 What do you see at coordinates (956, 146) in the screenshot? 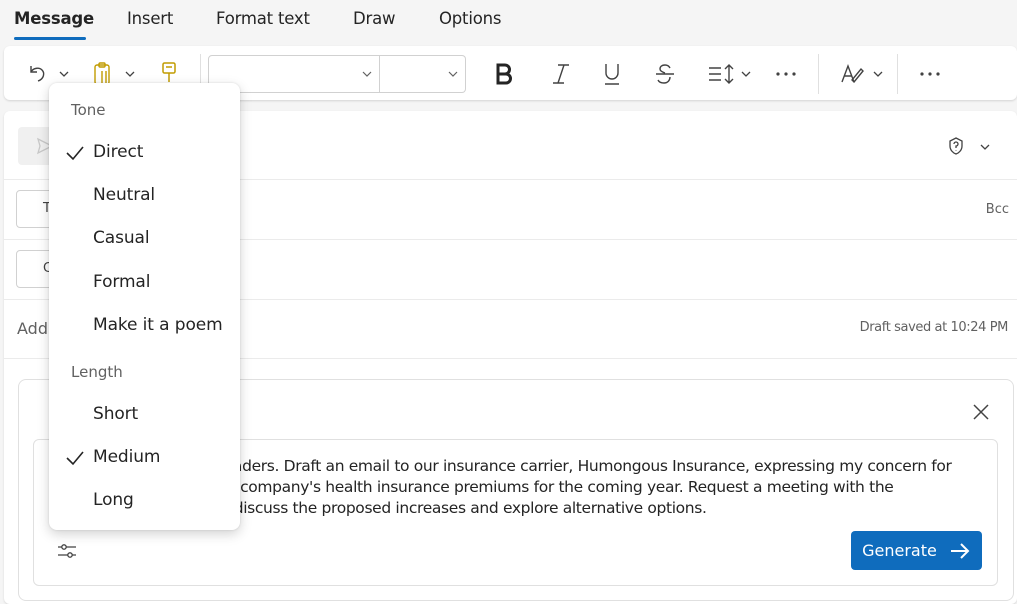
I see `sensitivity-icon` at bounding box center [956, 146].